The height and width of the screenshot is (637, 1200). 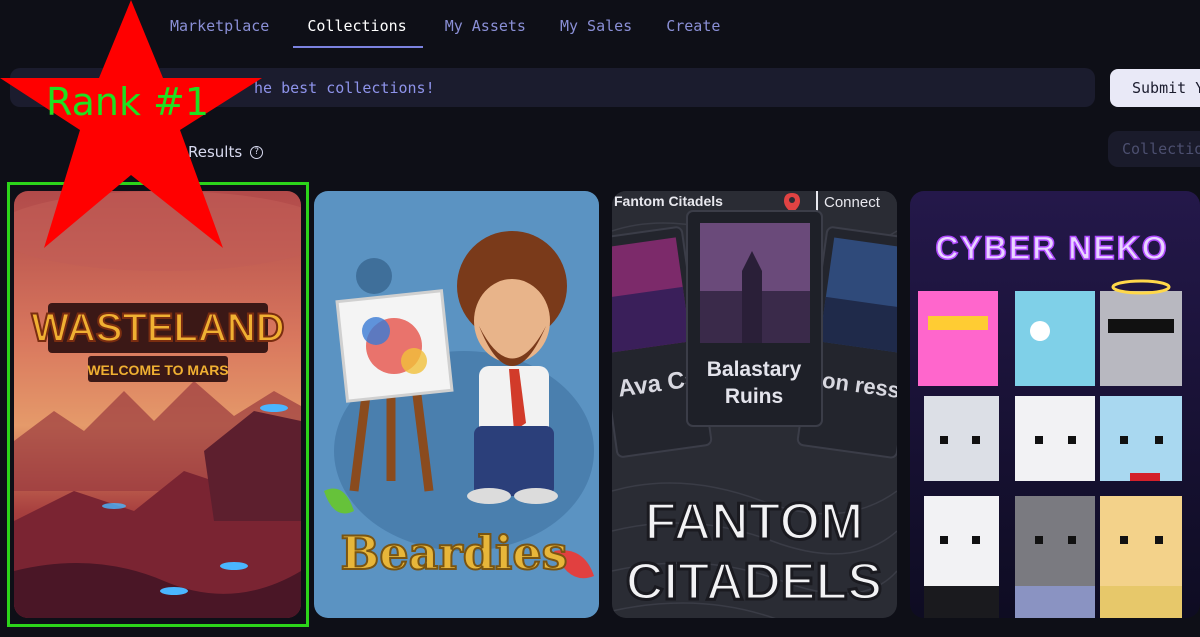 What do you see at coordinates (668, 201) in the screenshot?
I see `citadels-header-title: Fantom Citadels` at bounding box center [668, 201].